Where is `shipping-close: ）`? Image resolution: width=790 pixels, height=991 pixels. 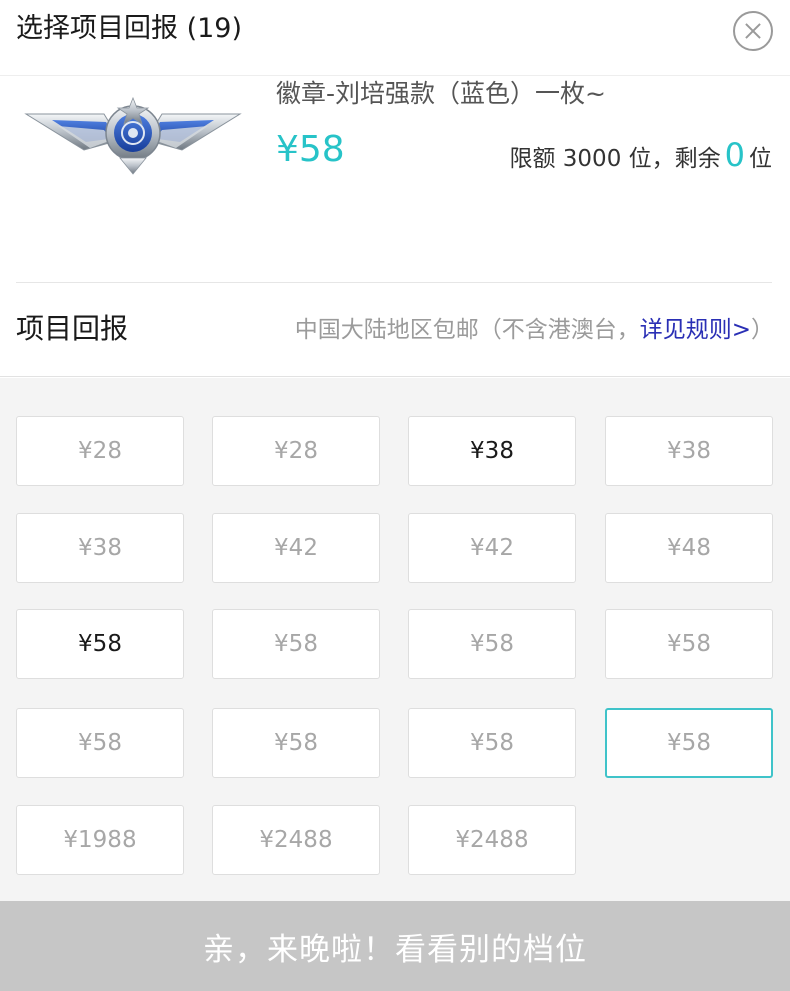
shipping-close: ） is located at coordinates (762, 330).